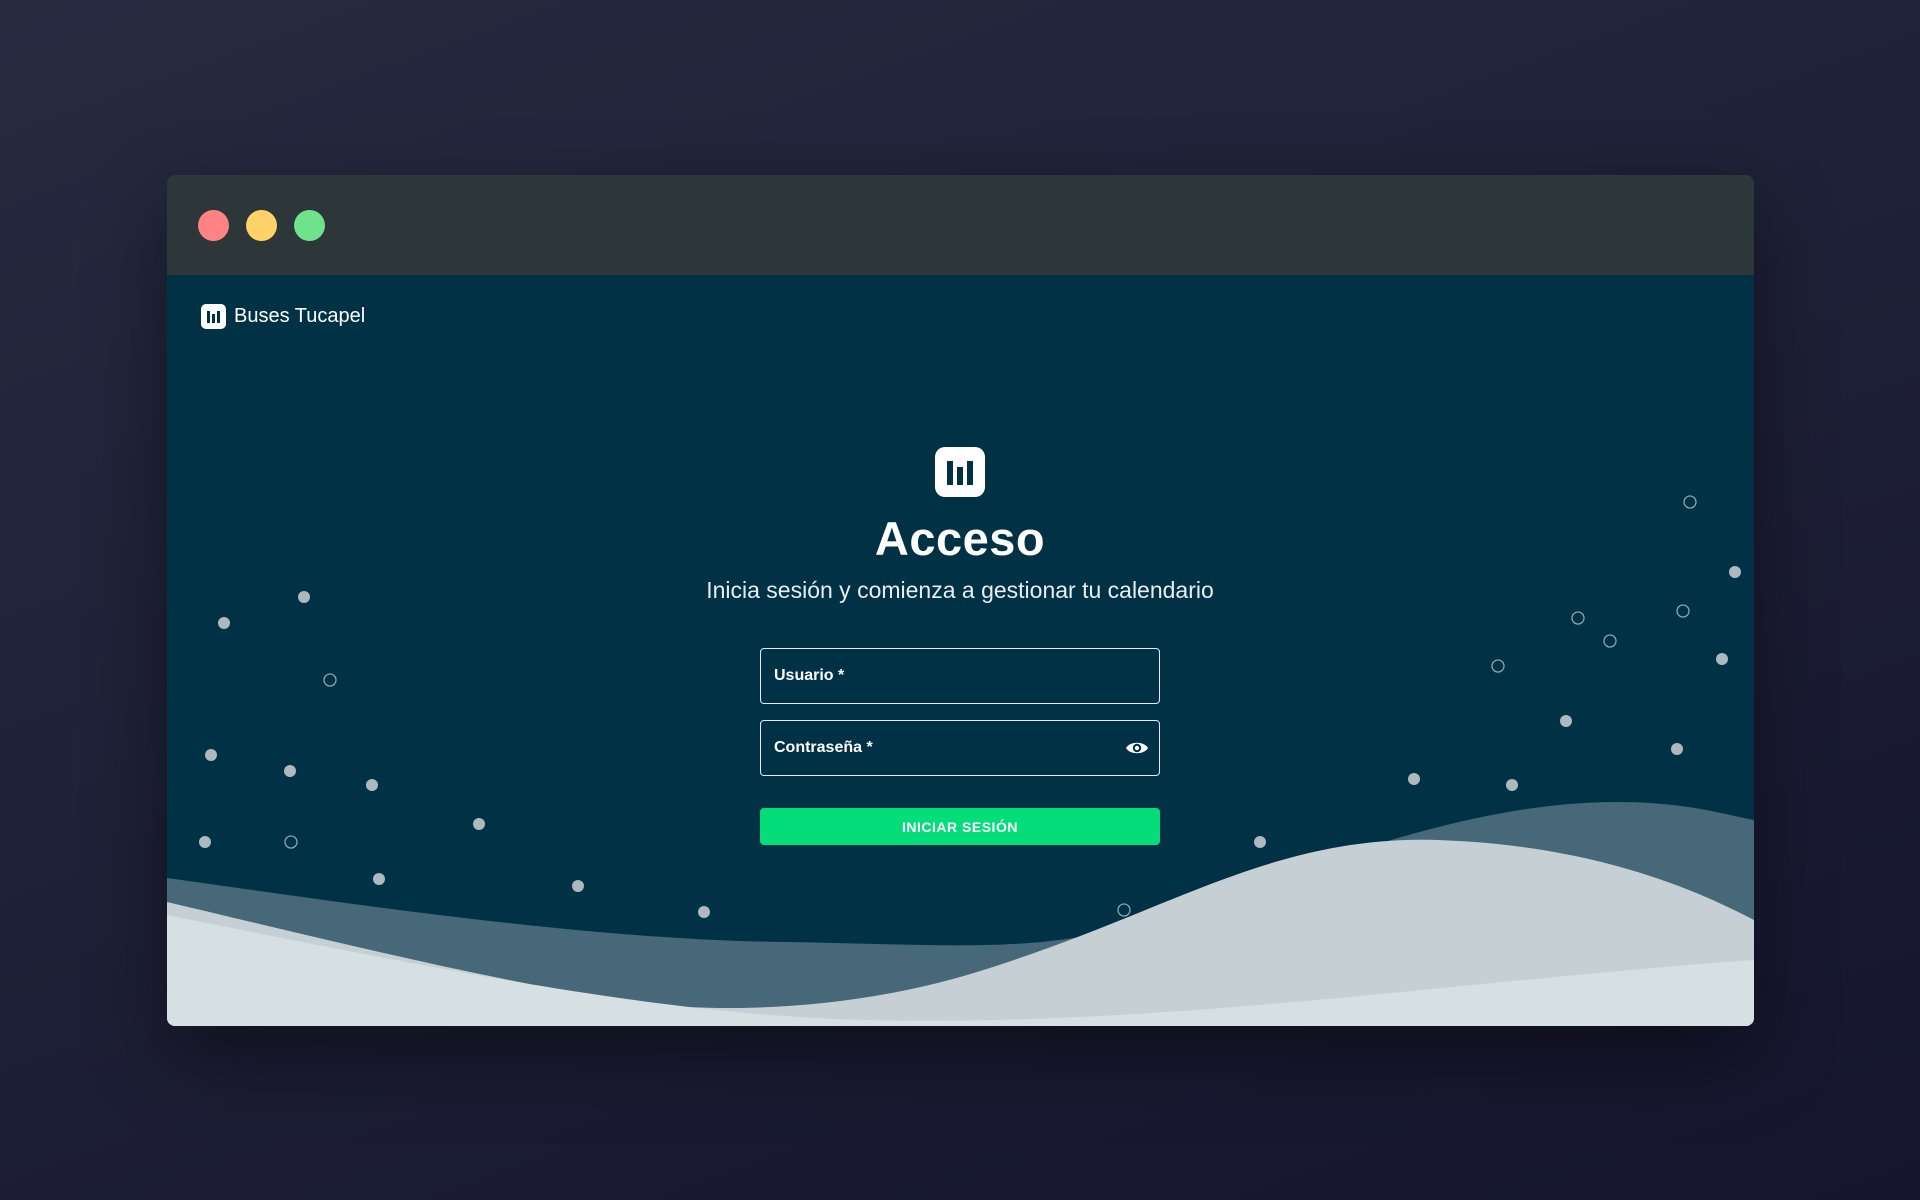  I want to click on page-title: Acceso, so click(960, 538).